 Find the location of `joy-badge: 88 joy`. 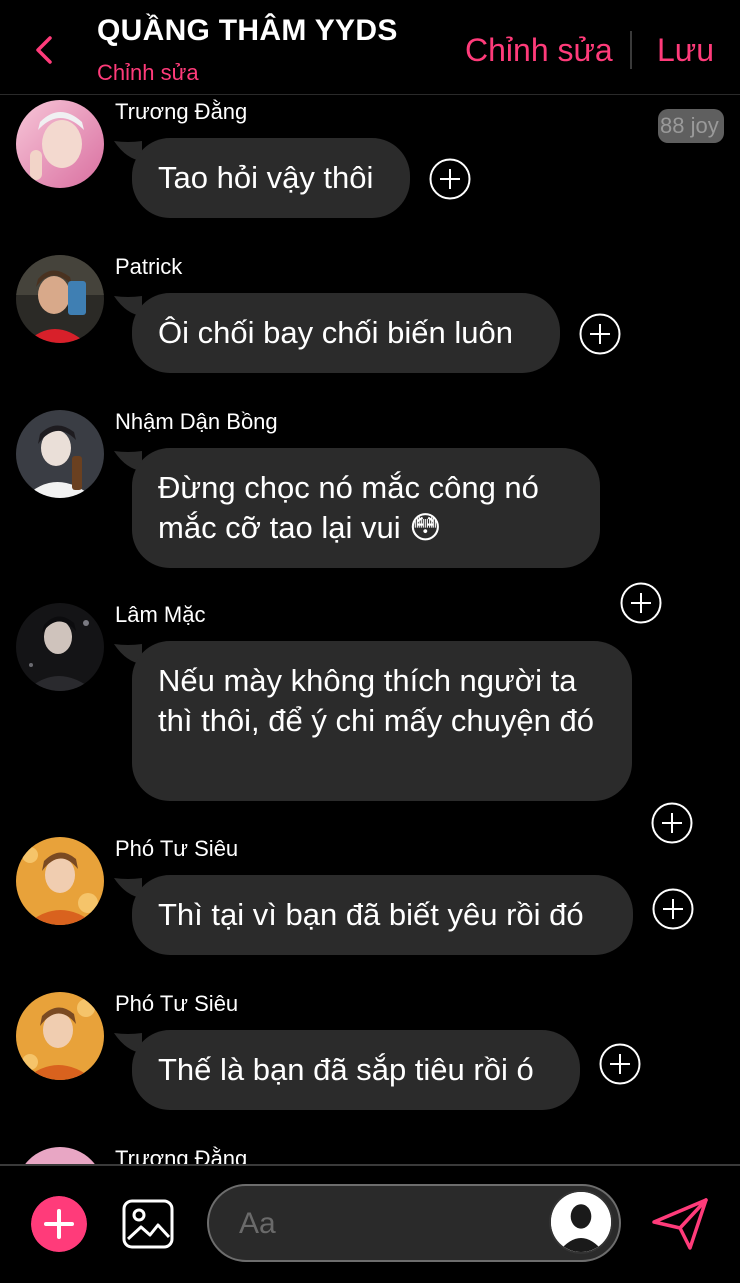

joy-badge: 88 joy is located at coordinates (691, 126).